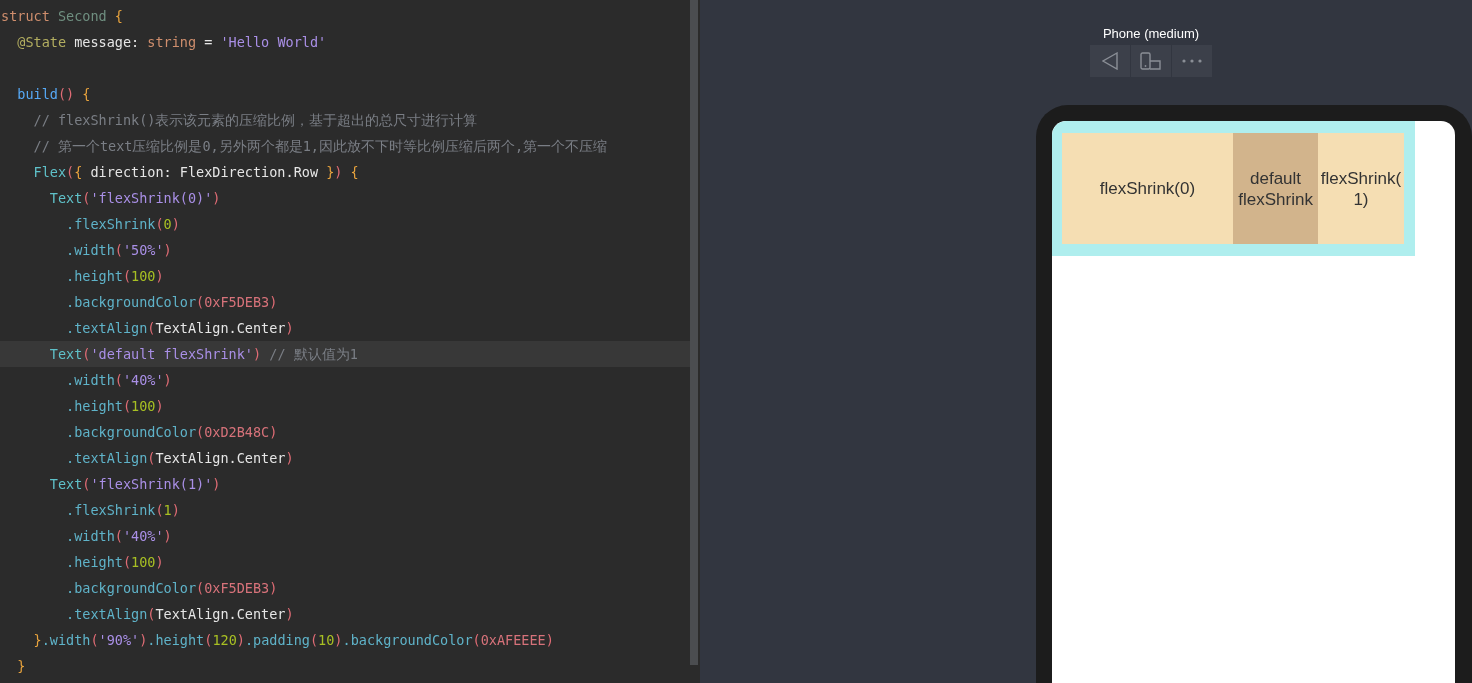 The height and width of the screenshot is (683, 1472). I want to click on phone-rotate-icon, so click(1151, 61).